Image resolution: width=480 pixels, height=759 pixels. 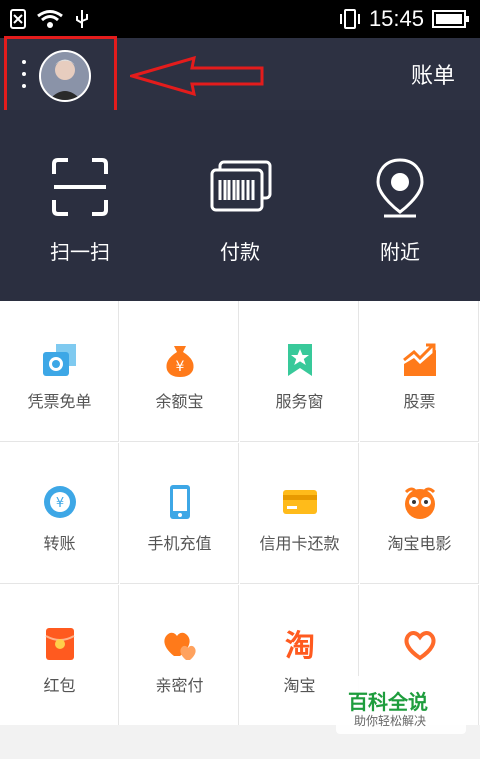 What do you see at coordinates (420, 646) in the screenshot?
I see `heart-outline-icon` at bounding box center [420, 646].